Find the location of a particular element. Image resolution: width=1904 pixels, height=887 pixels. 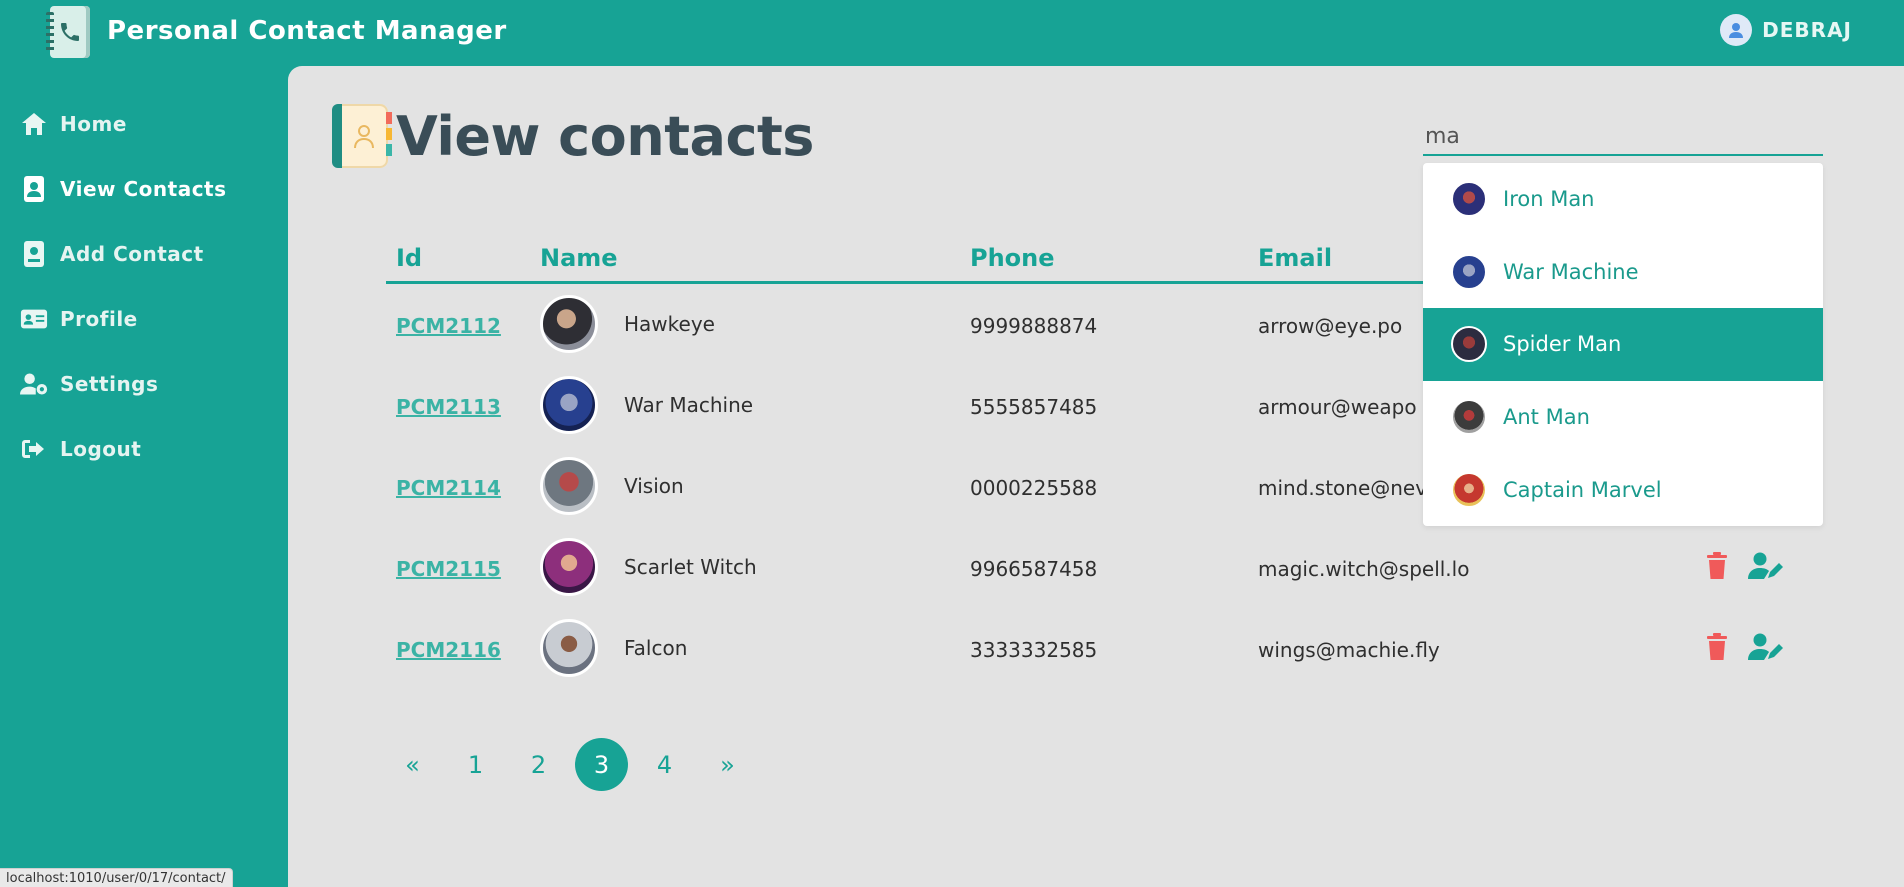

user-menu: DEBRAJ is located at coordinates (1786, 30).